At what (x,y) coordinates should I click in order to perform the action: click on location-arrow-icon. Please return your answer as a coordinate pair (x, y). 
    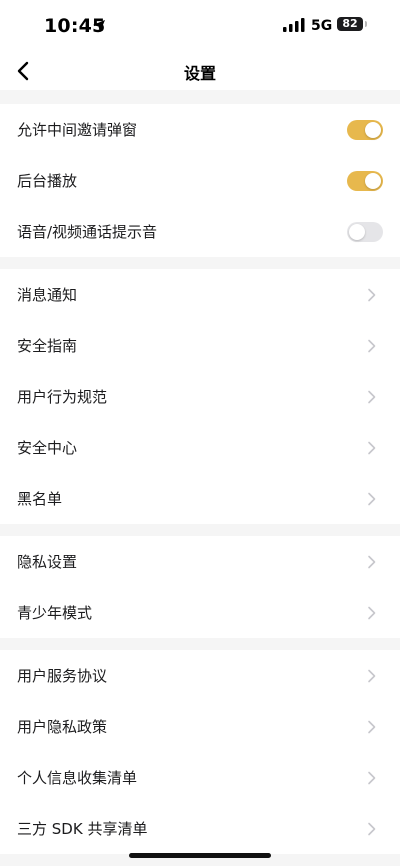
    Looking at the image, I should click on (99, 26).